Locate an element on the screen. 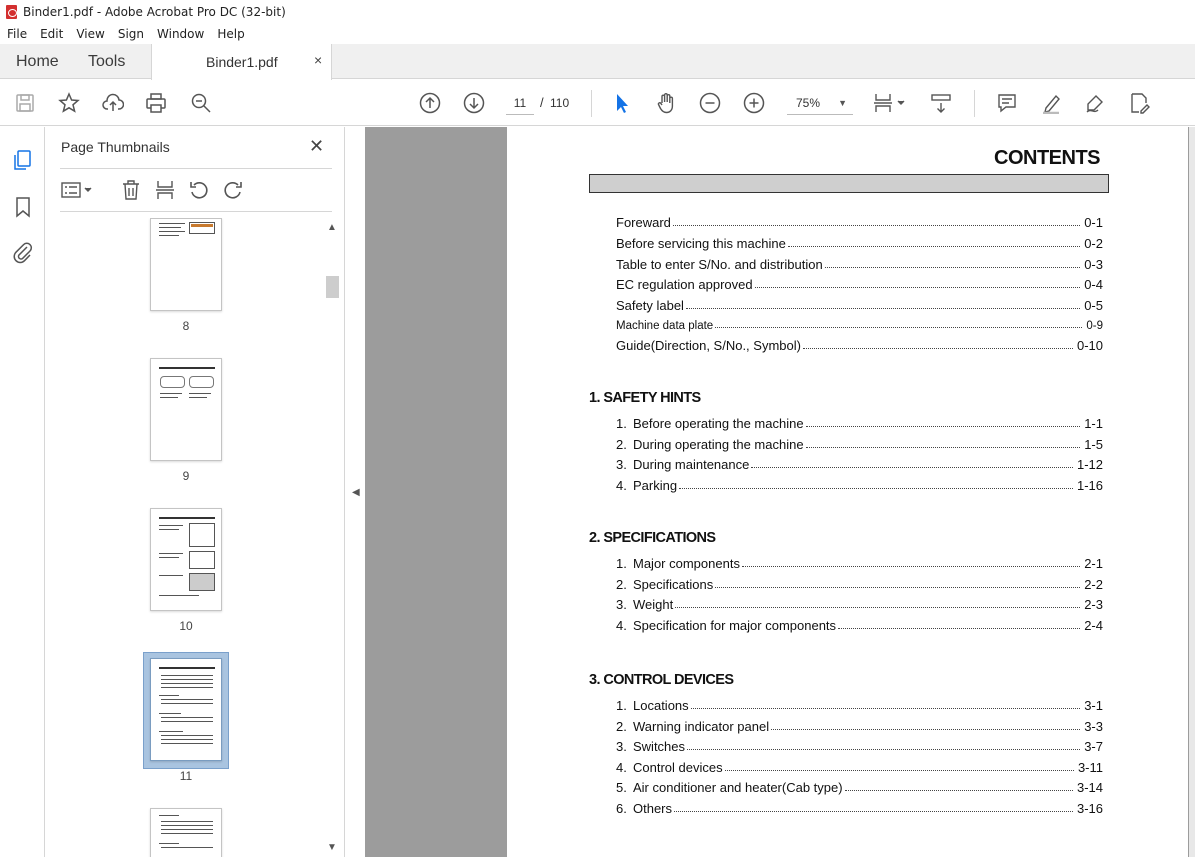 The width and height of the screenshot is (1195, 857). toc-entry-title: Air conditioner and heater(Cab type) is located at coordinates (738, 788).